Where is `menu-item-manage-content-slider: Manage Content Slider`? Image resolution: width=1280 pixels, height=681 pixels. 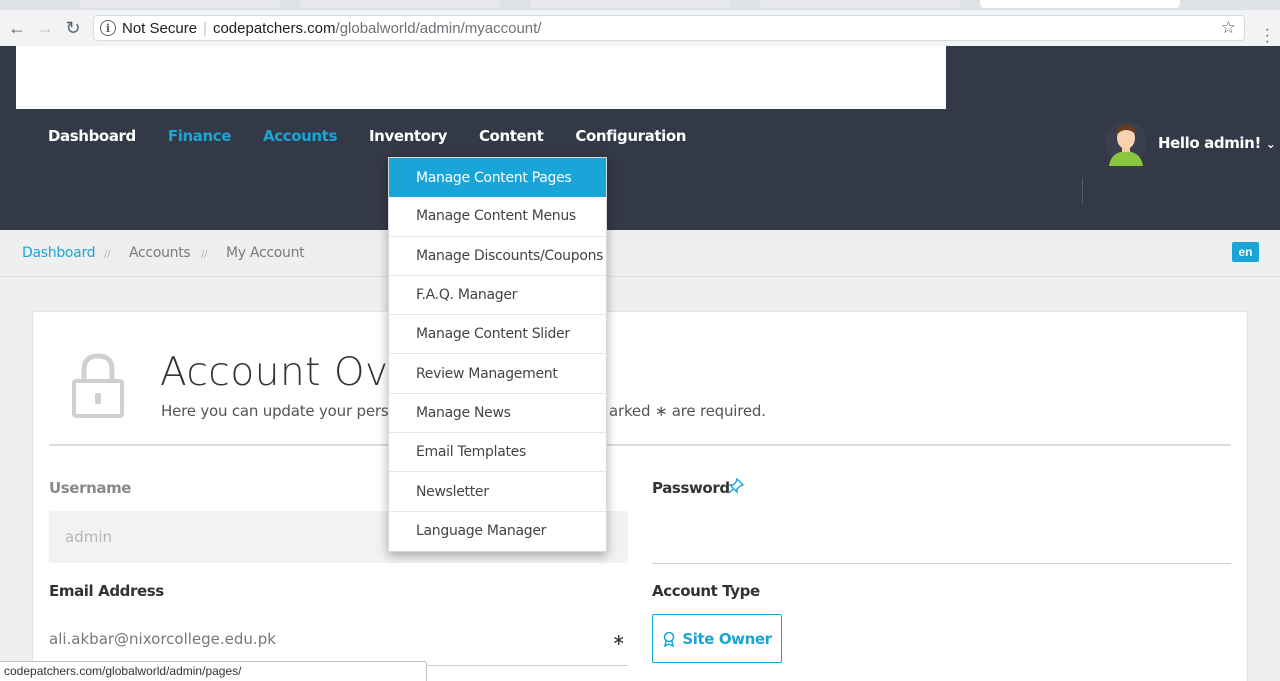
menu-item-manage-content-slider: Manage Content Slider is located at coordinates (497, 335).